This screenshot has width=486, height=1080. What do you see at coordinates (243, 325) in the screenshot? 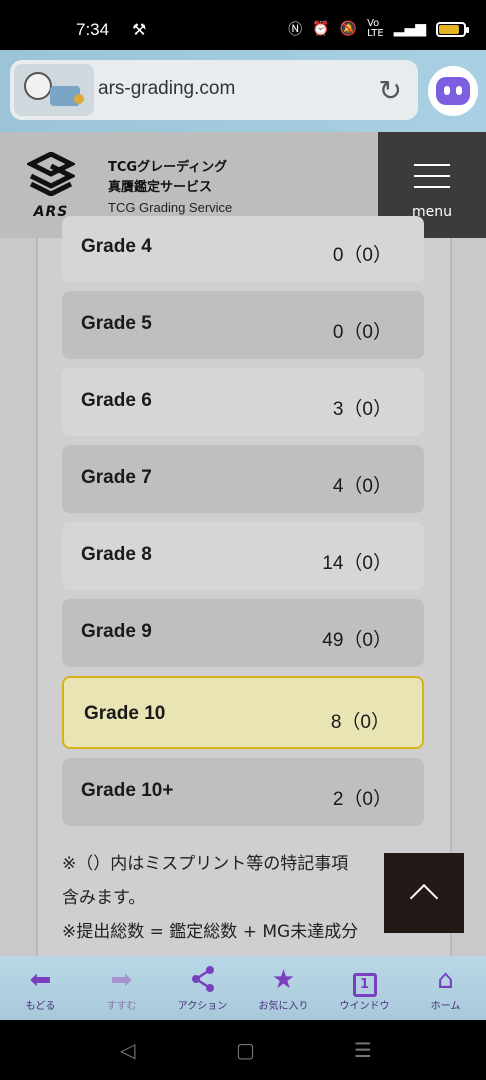
I see `grade-row: Grade 5 0（0）` at bounding box center [243, 325].